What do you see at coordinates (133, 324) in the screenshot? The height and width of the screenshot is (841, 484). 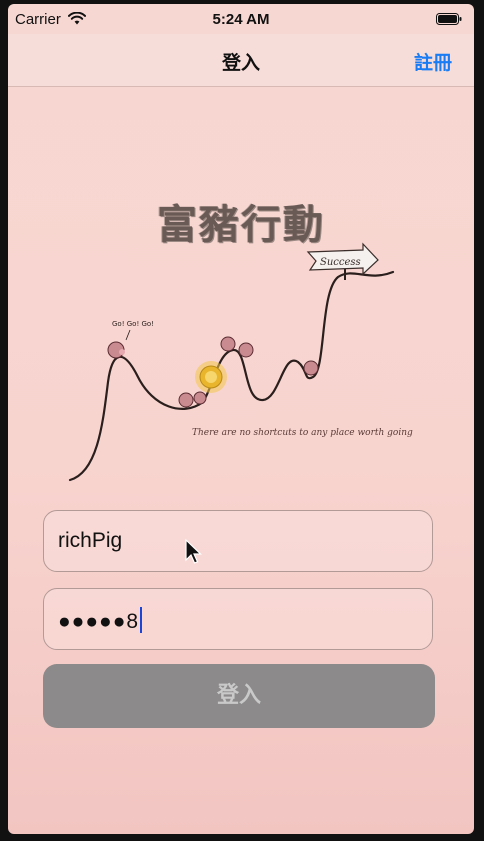 I see `speech-text: Go! Go! Go!` at bounding box center [133, 324].